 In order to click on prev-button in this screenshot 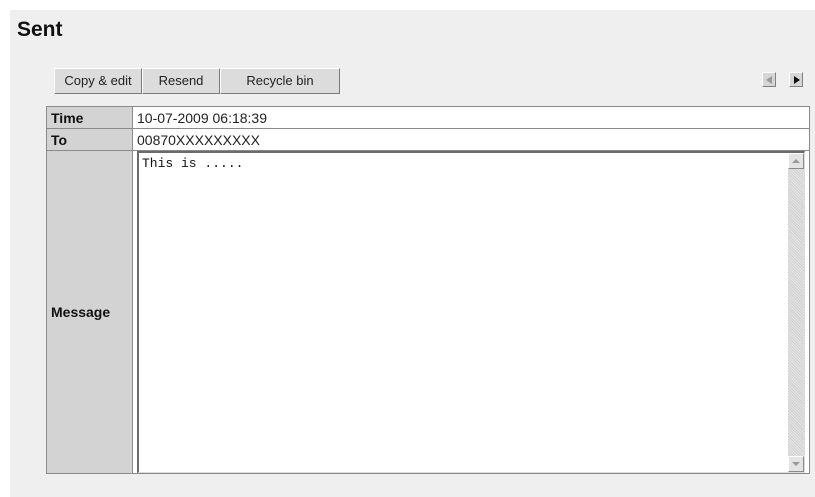, I will do `click(769, 79)`.